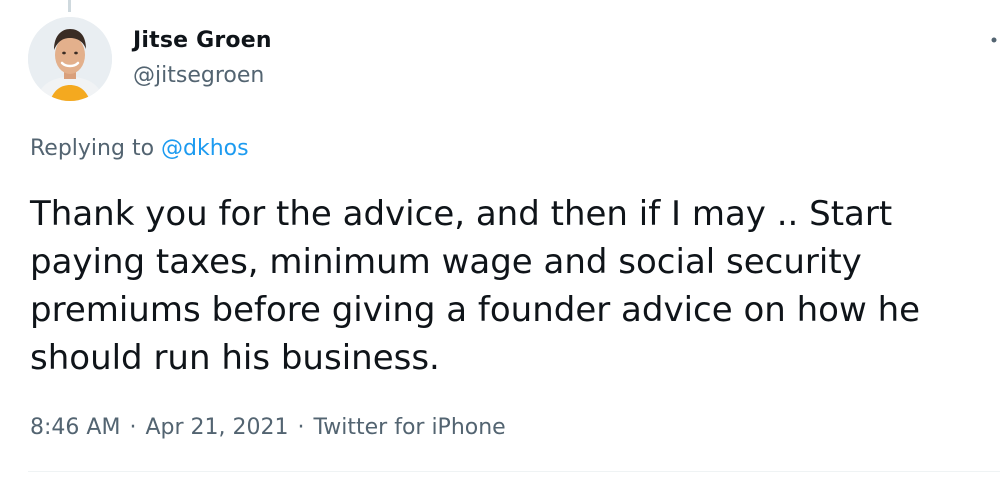 Image resolution: width=1000 pixels, height=489 pixels. Describe the element at coordinates (198, 76) in the screenshot. I see `author-handle: @jitsegroen` at that location.